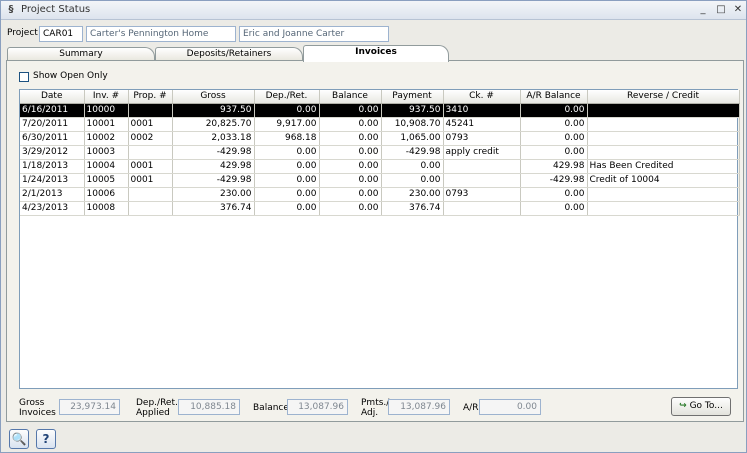 The image size is (747, 453). Describe the element at coordinates (106, 152) in the screenshot. I see `cell-invoice: 10003` at that location.